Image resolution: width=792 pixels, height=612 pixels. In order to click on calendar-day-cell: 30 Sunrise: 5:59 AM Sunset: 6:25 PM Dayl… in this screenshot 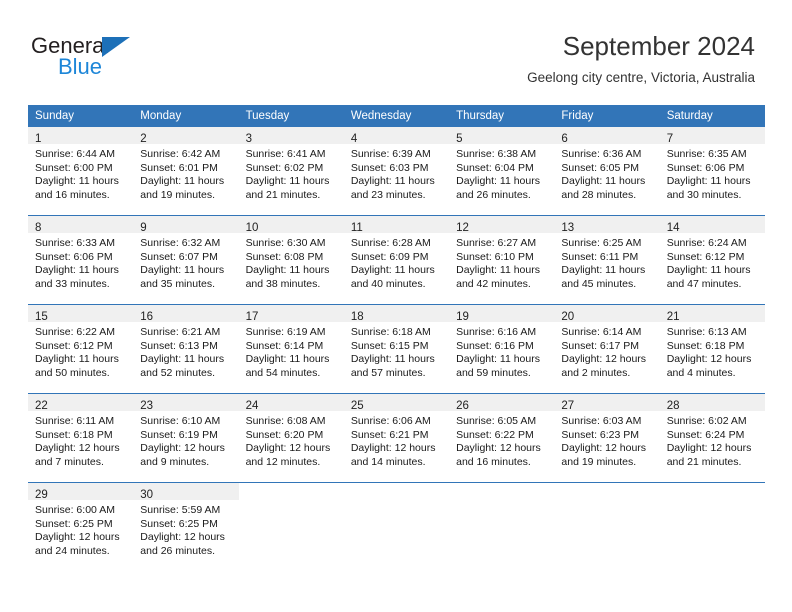, I will do `click(186, 526)`.